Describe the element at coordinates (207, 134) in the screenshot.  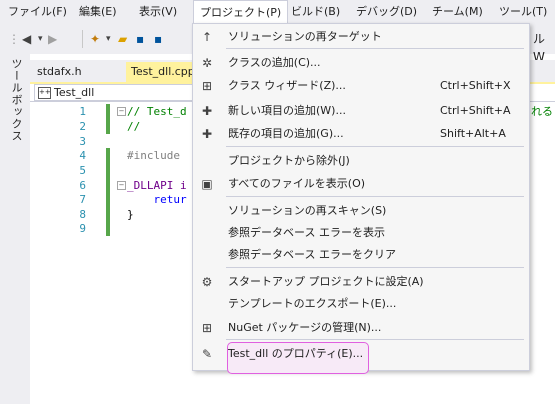
I see `add-existing-item-icon: ✚` at that location.